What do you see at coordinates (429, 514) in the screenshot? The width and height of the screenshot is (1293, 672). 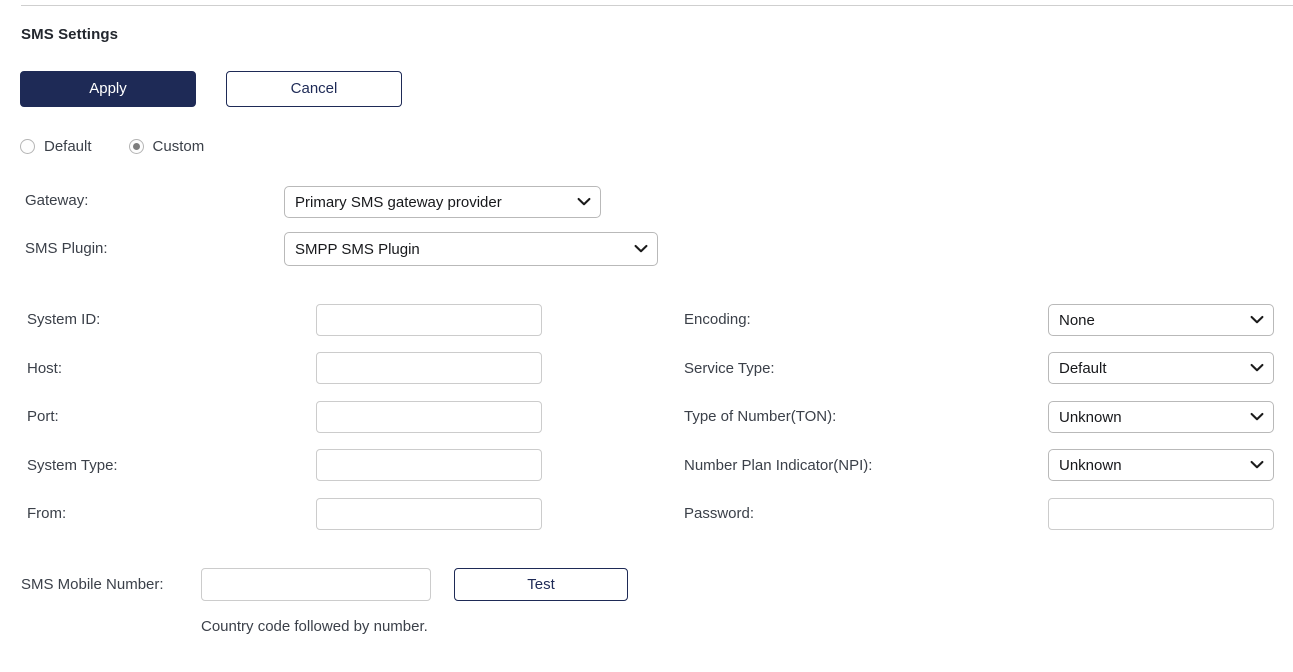 I see `input-from` at bounding box center [429, 514].